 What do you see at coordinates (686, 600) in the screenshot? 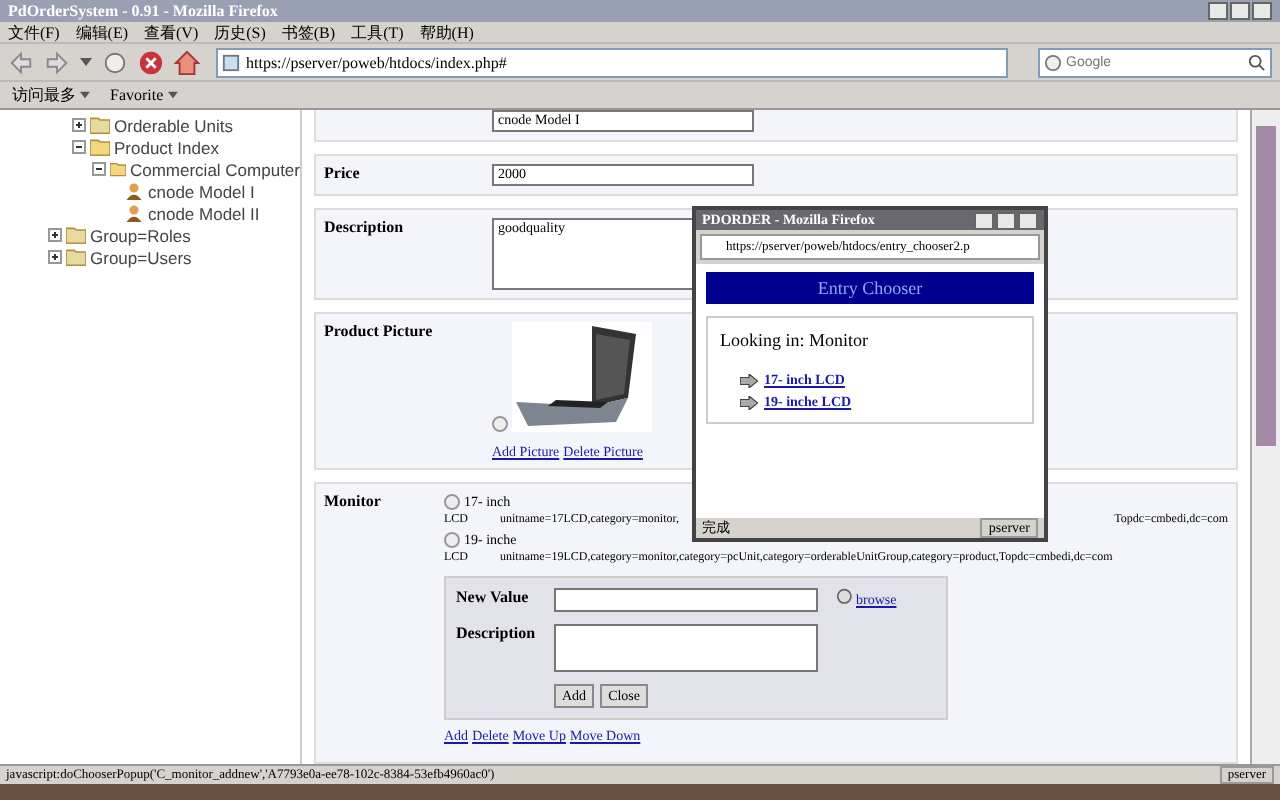
I see `new-value-field` at bounding box center [686, 600].